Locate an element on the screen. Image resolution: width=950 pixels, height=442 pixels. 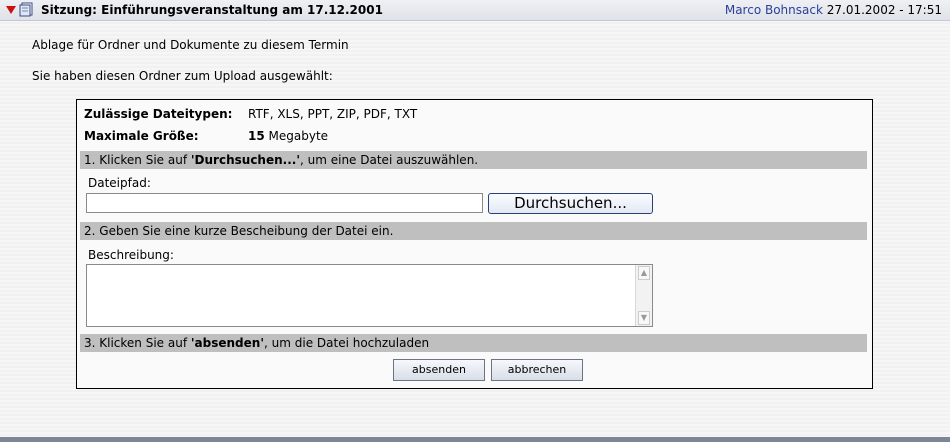
step1-keyword: 'Durchsuchen...' is located at coordinates (245, 160).